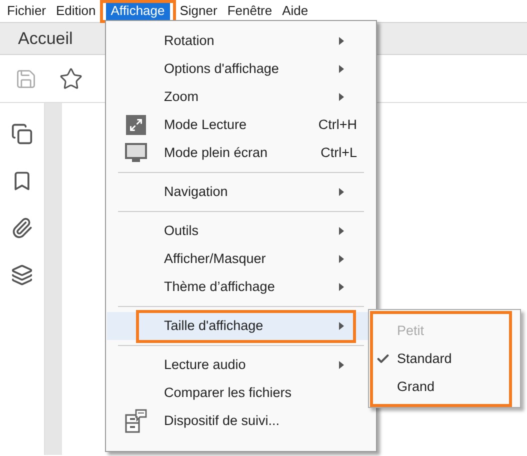 The height and width of the screenshot is (456, 527). I want to click on menu-item: Outils, so click(241, 231).